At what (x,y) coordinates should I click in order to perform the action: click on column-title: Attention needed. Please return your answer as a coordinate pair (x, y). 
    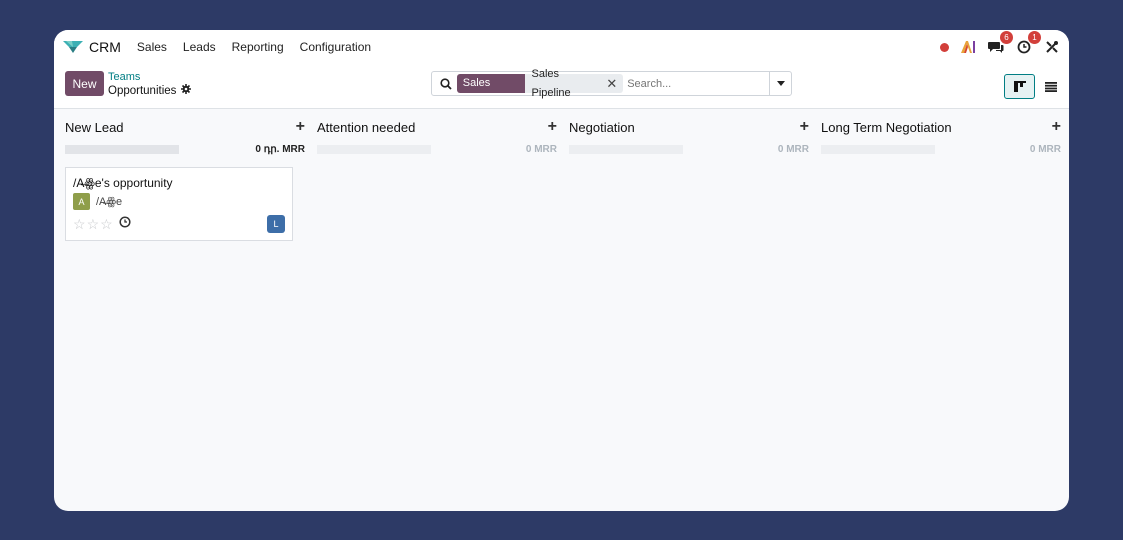
    Looking at the image, I should click on (366, 127).